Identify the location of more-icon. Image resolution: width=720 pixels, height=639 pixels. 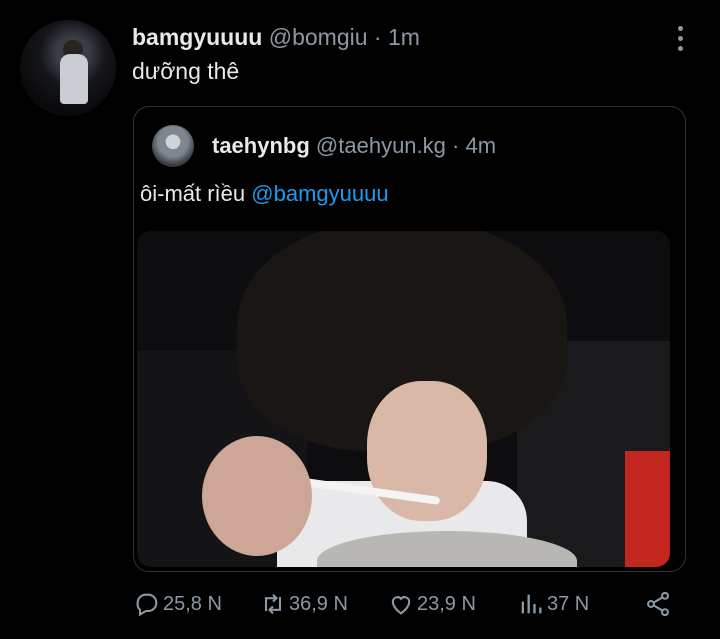
(680, 38).